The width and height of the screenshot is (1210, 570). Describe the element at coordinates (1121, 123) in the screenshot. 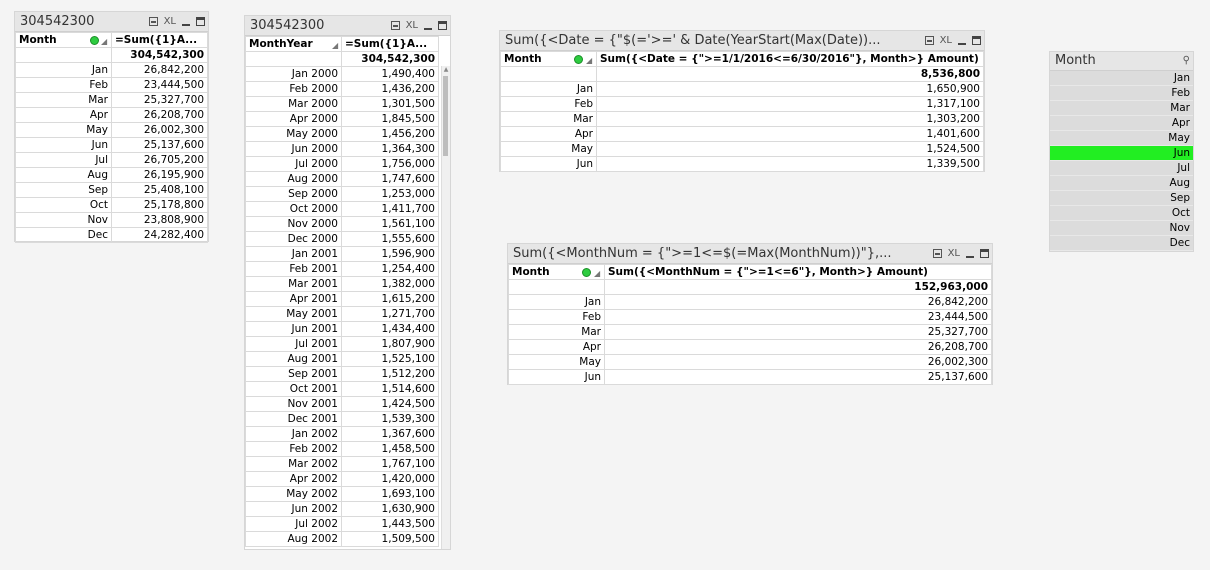

I see `listbox-item-apr: Apr` at that location.